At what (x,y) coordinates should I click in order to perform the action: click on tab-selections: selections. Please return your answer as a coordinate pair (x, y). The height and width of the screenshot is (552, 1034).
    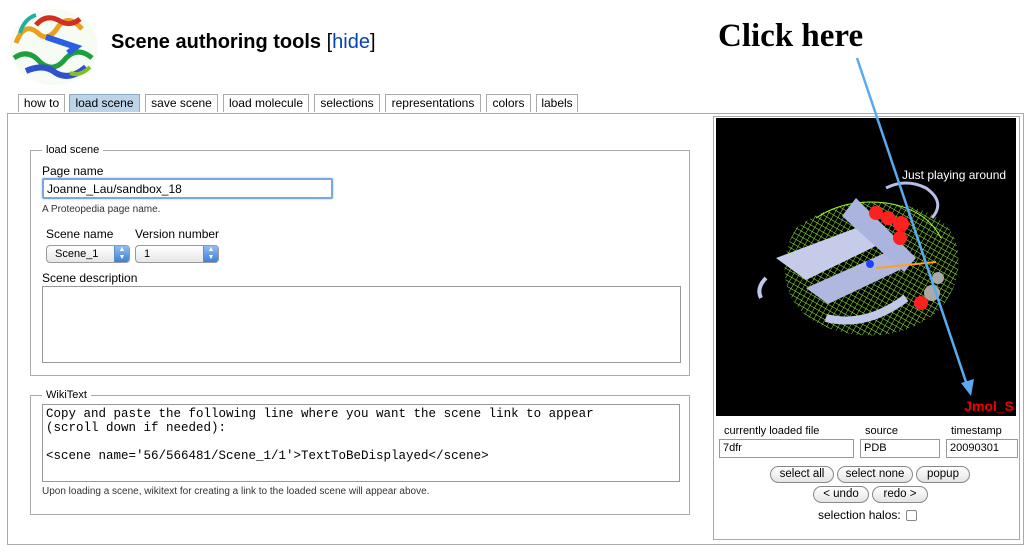
    Looking at the image, I should click on (347, 103).